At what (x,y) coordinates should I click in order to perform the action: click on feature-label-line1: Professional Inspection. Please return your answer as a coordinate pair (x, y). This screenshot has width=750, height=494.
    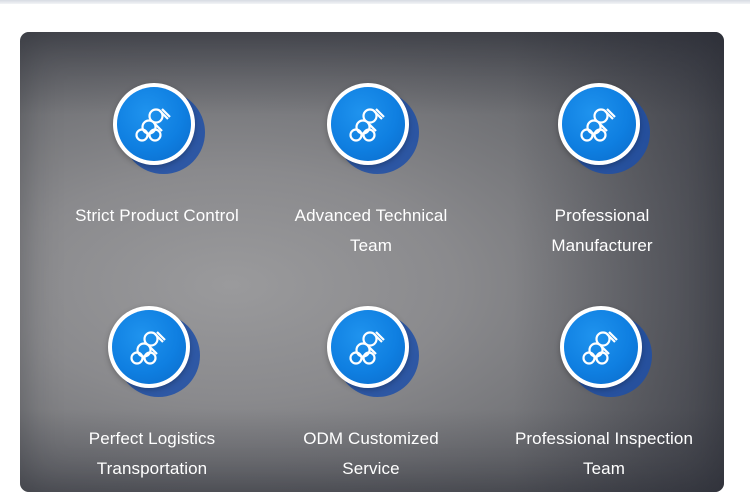
    Looking at the image, I should click on (604, 438).